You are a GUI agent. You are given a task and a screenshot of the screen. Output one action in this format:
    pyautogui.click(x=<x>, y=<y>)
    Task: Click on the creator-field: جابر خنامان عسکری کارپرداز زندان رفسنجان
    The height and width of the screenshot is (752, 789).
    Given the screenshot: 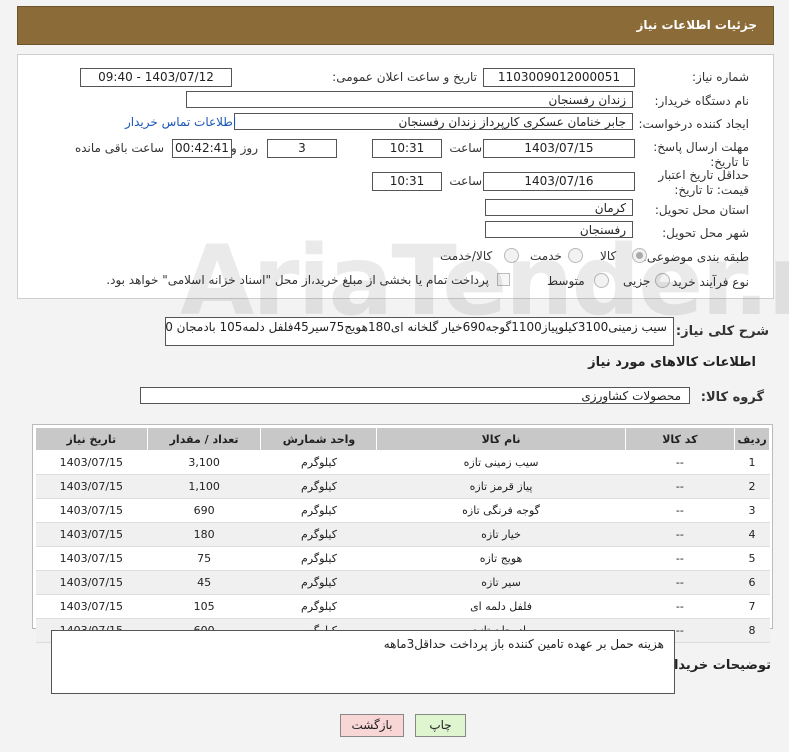 What is the action you would take?
    pyautogui.click(x=433, y=121)
    